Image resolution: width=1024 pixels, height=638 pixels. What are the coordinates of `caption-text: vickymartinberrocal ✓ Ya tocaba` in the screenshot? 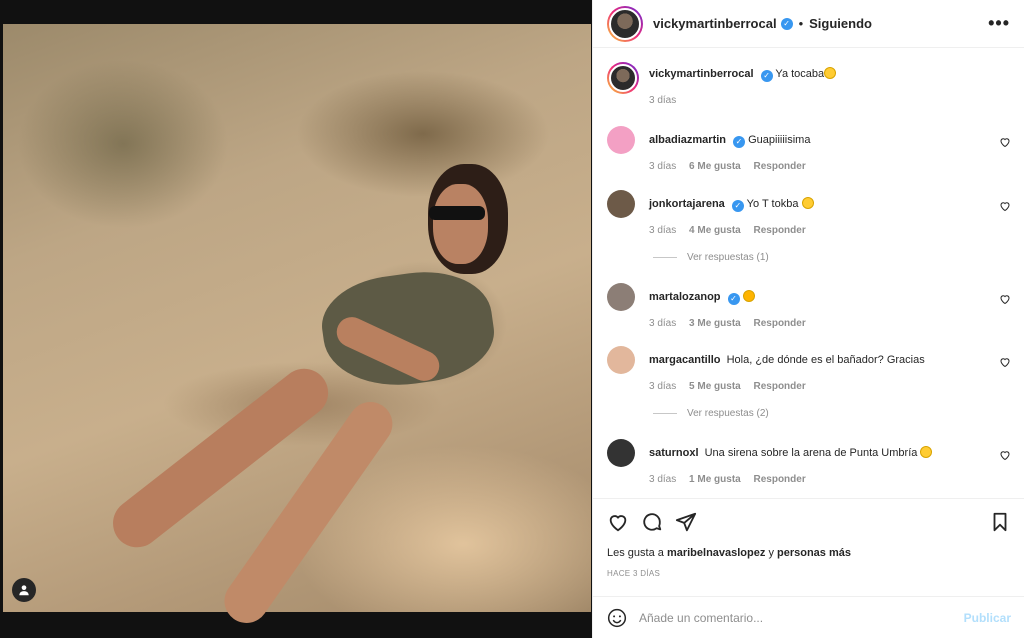 It's located at (743, 74).